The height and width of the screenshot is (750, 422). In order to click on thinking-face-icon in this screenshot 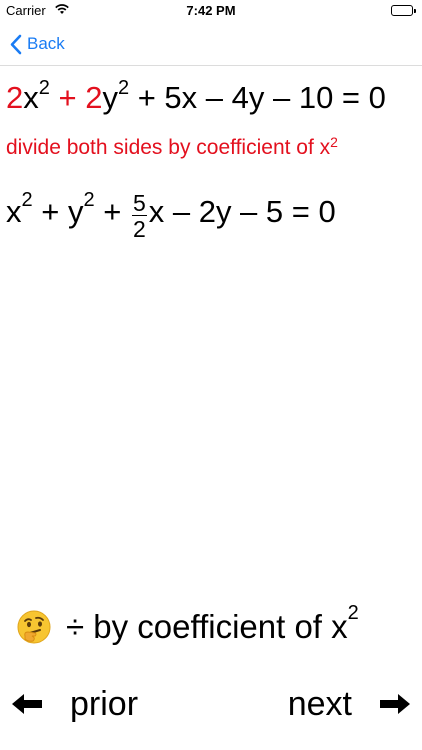, I will do `click(34, 627)`.